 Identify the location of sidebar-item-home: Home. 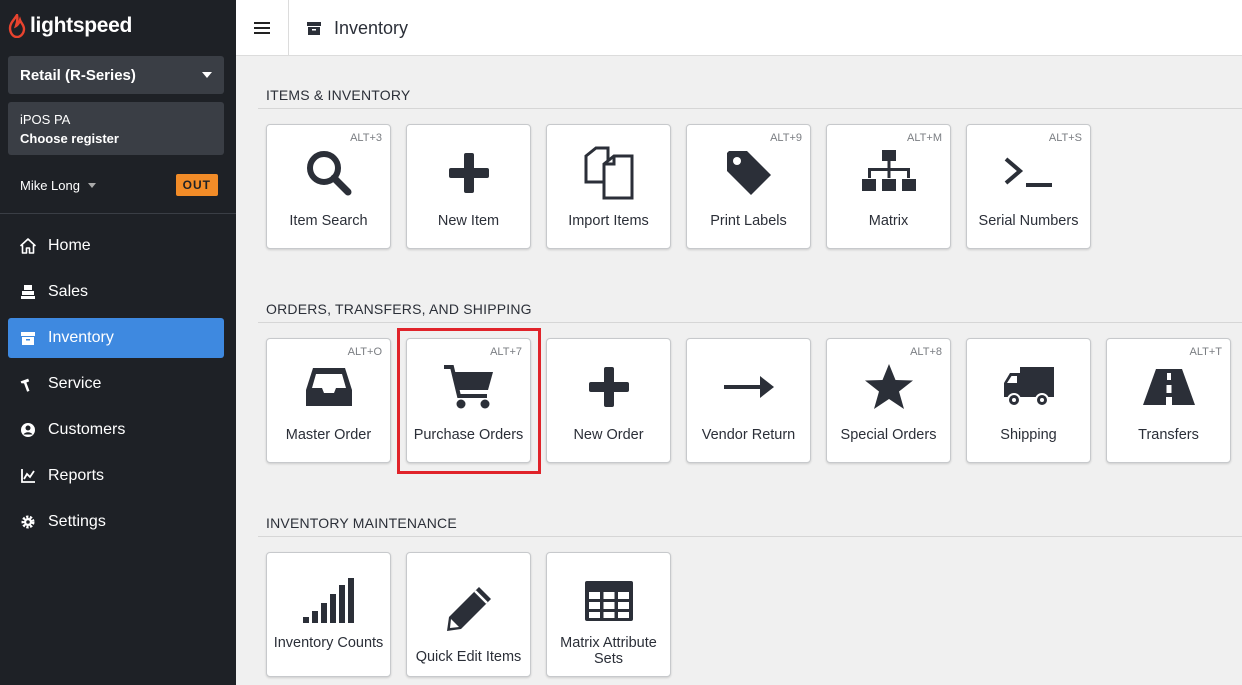
(116, 246).